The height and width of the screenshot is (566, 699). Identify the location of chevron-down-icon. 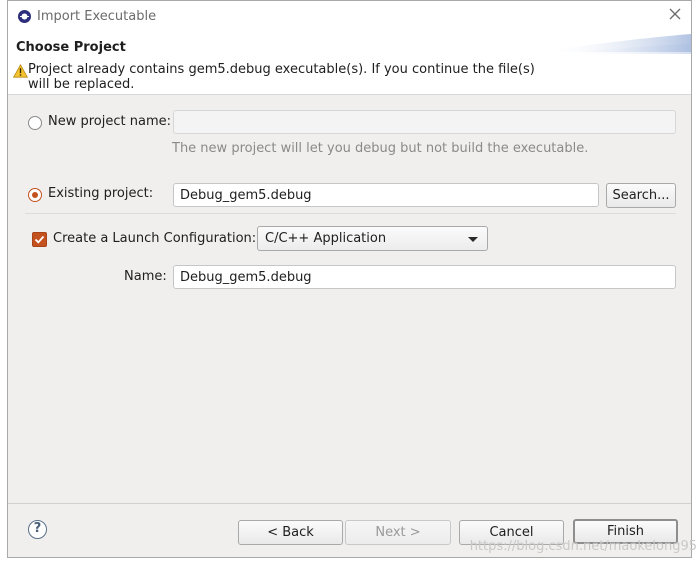
(473, 239).